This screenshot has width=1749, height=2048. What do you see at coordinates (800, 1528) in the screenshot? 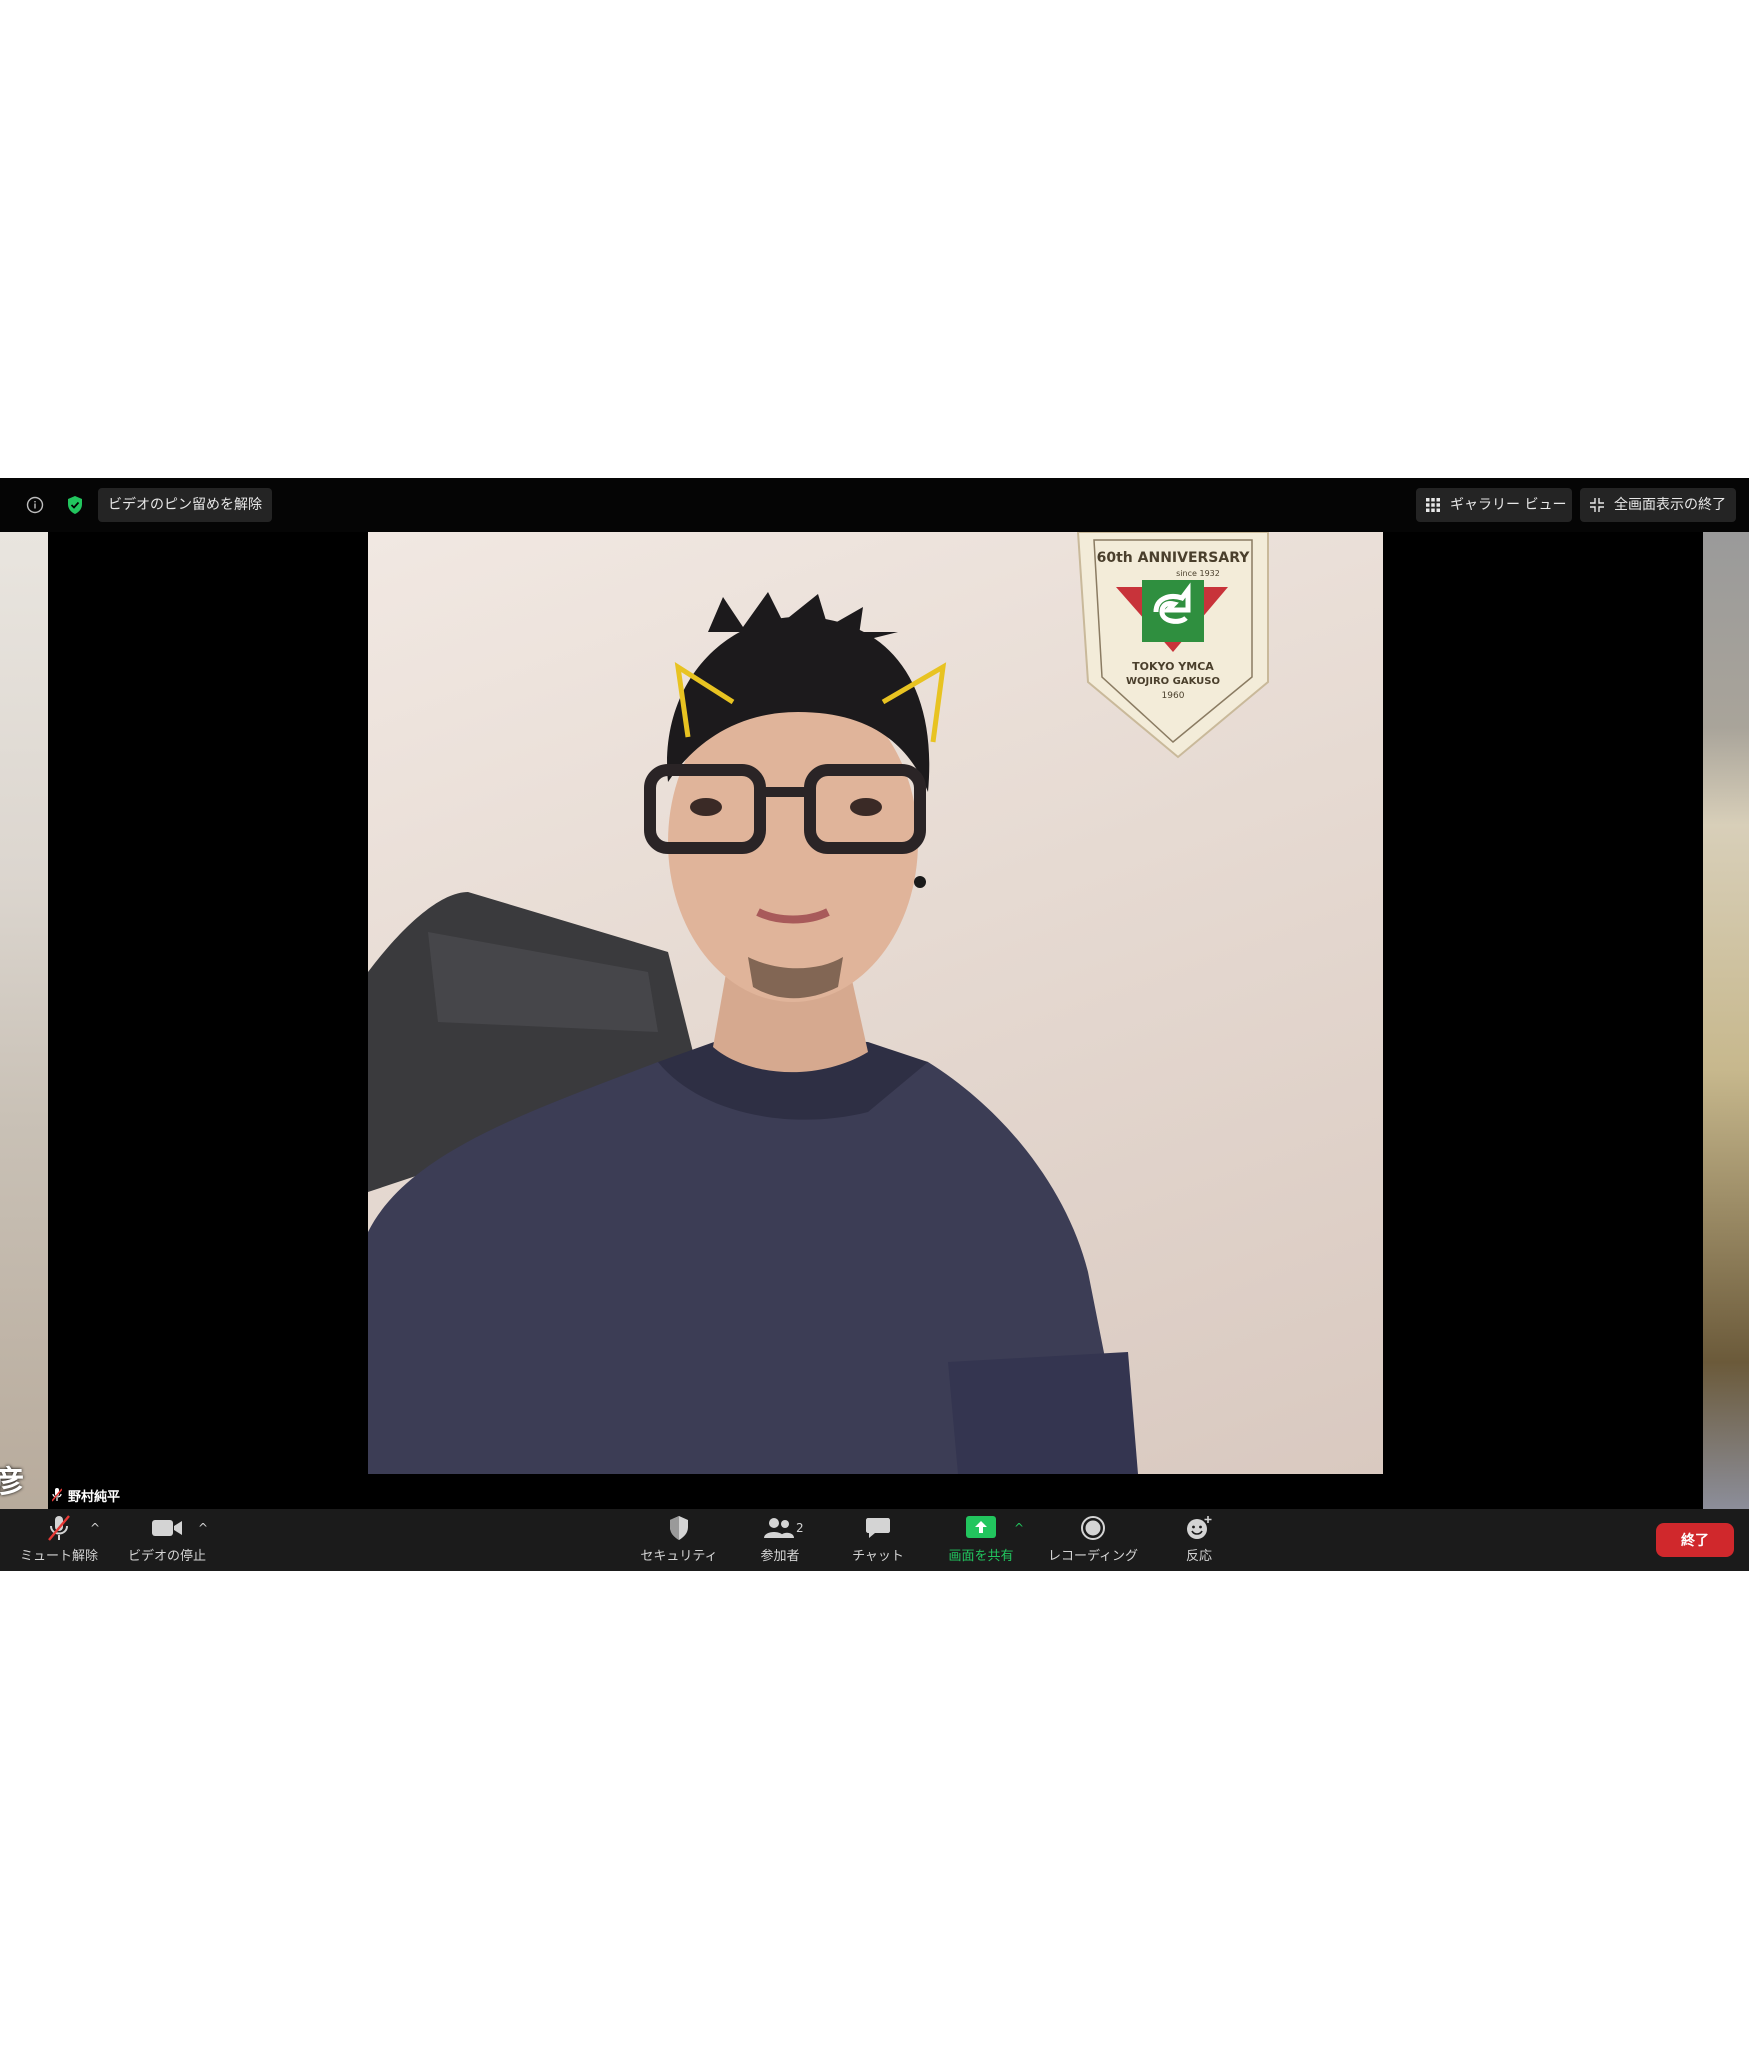
I see `participants-count-badge: 2` at bounding box center [800, 1528].